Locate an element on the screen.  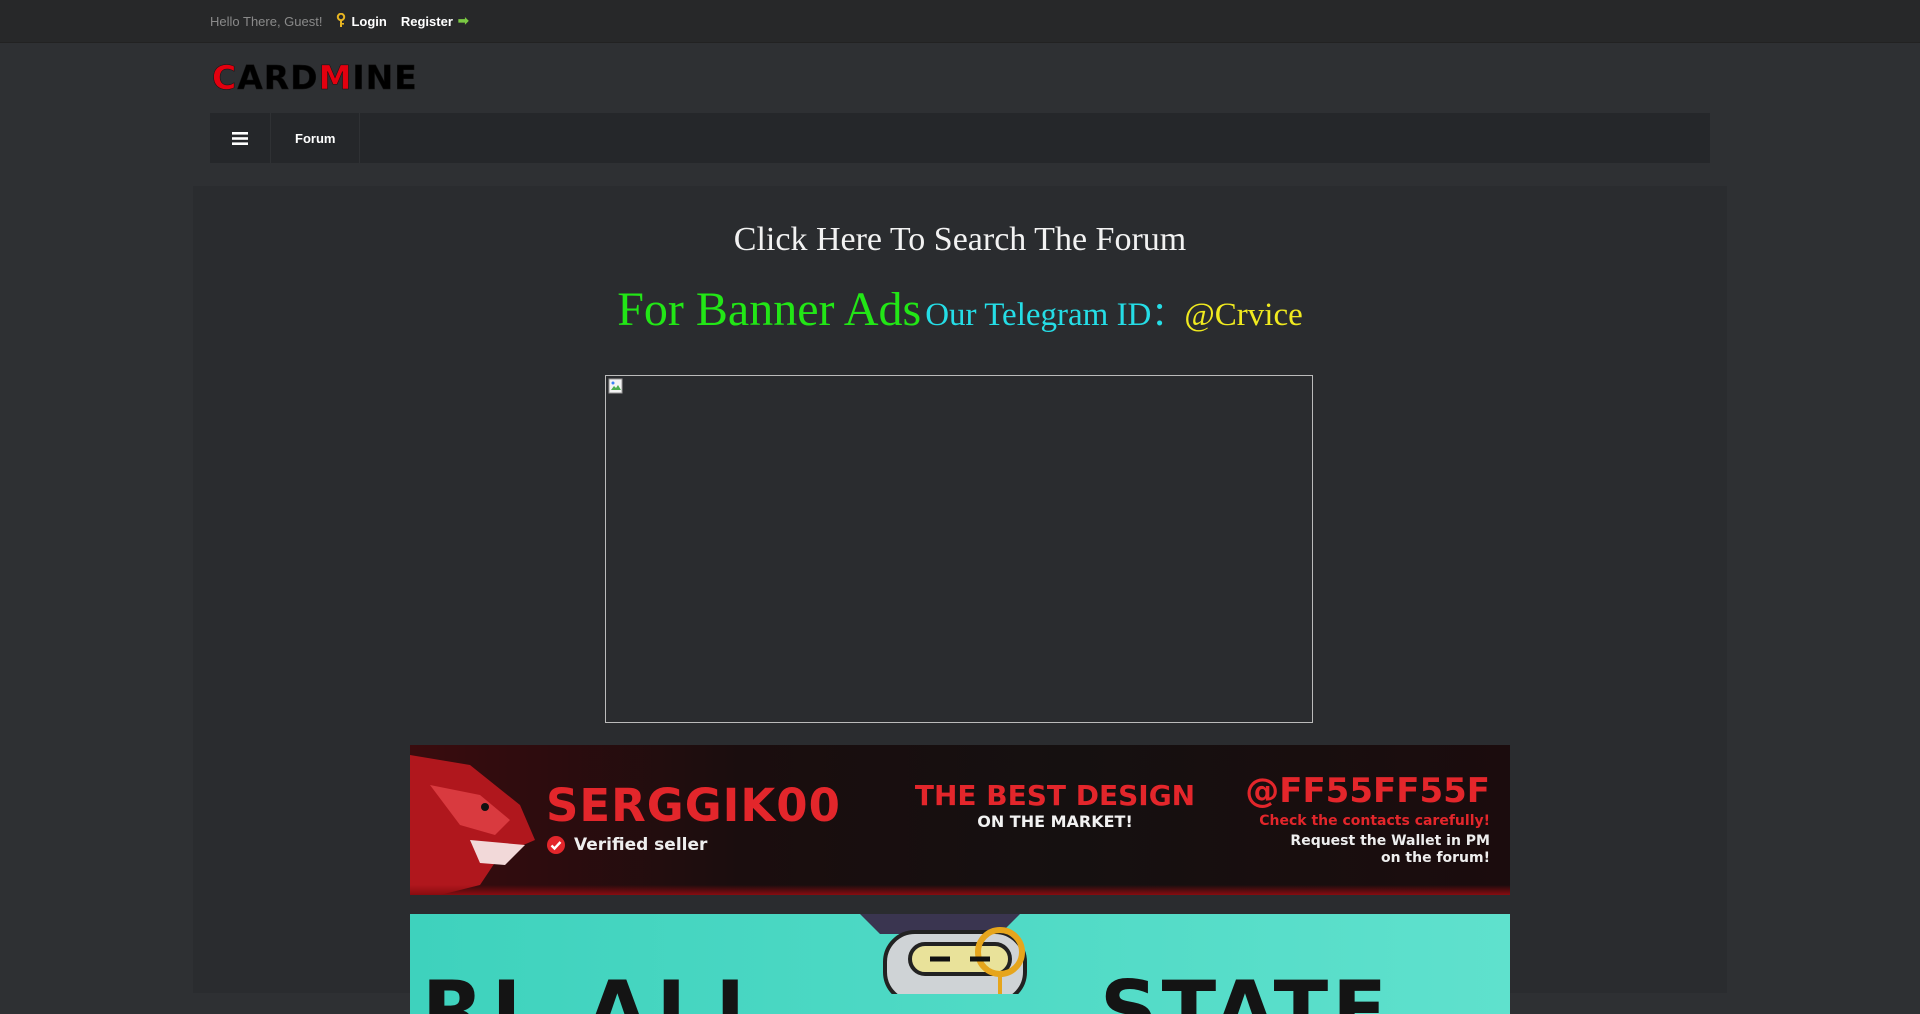
register-link: Register ➡ is located at coordinates (435, 21).